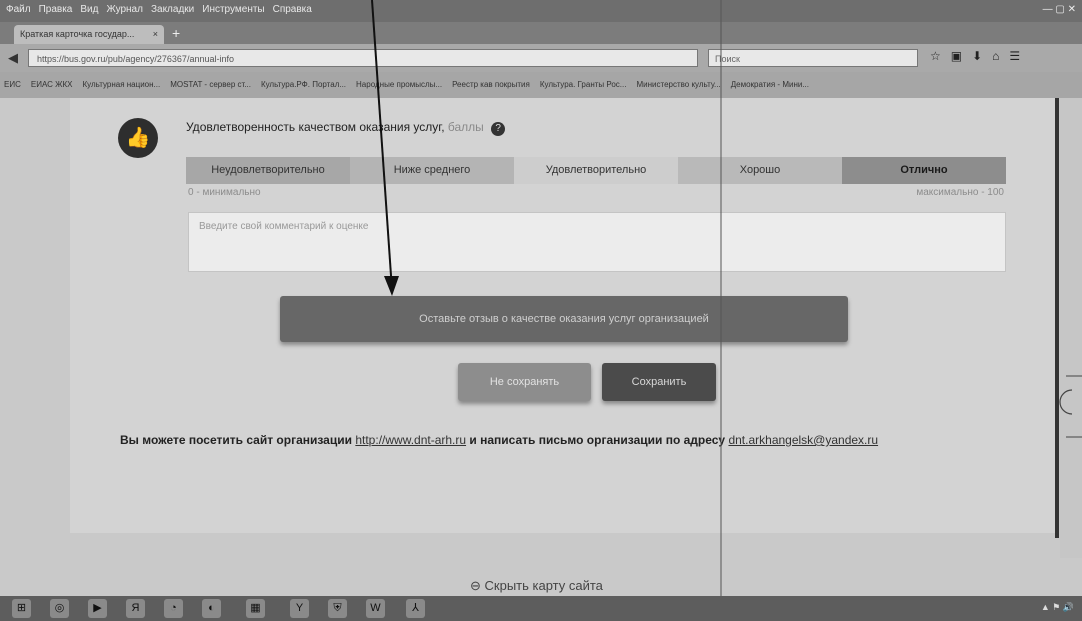  Describe the element at coordinates (382, 145) in the screenshot. I see `annotation-arrow-shaft` at that location.